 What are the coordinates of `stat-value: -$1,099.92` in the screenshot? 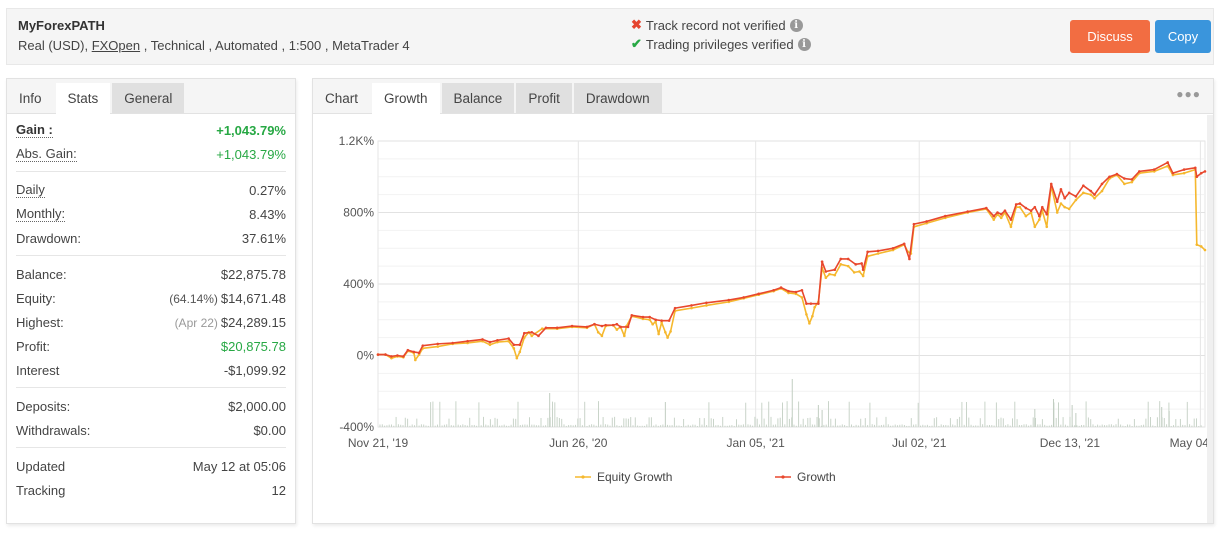 It's located at (254, 370).